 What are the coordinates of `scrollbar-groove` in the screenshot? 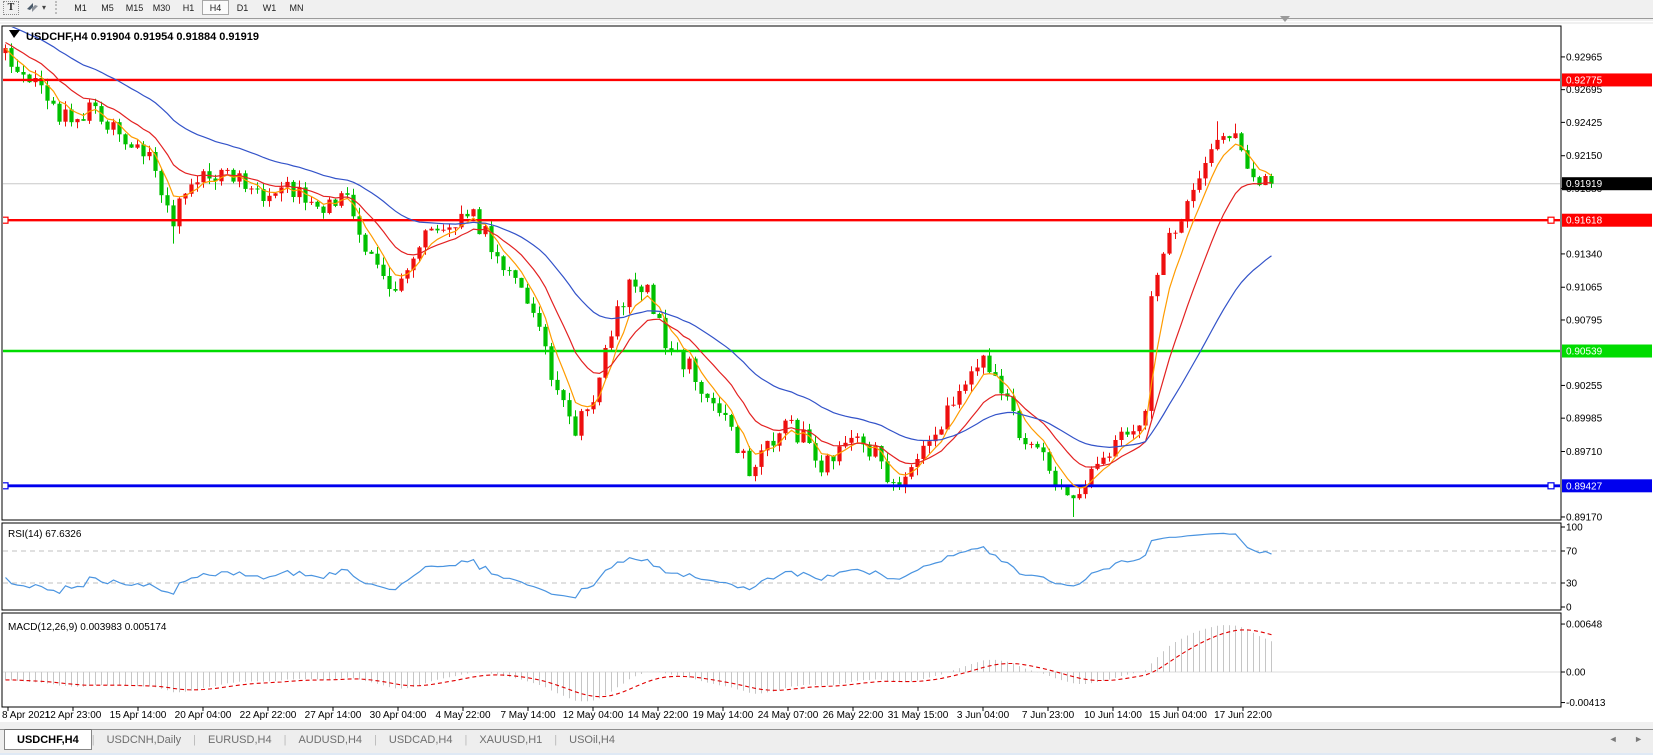 It's located at (826, 20).